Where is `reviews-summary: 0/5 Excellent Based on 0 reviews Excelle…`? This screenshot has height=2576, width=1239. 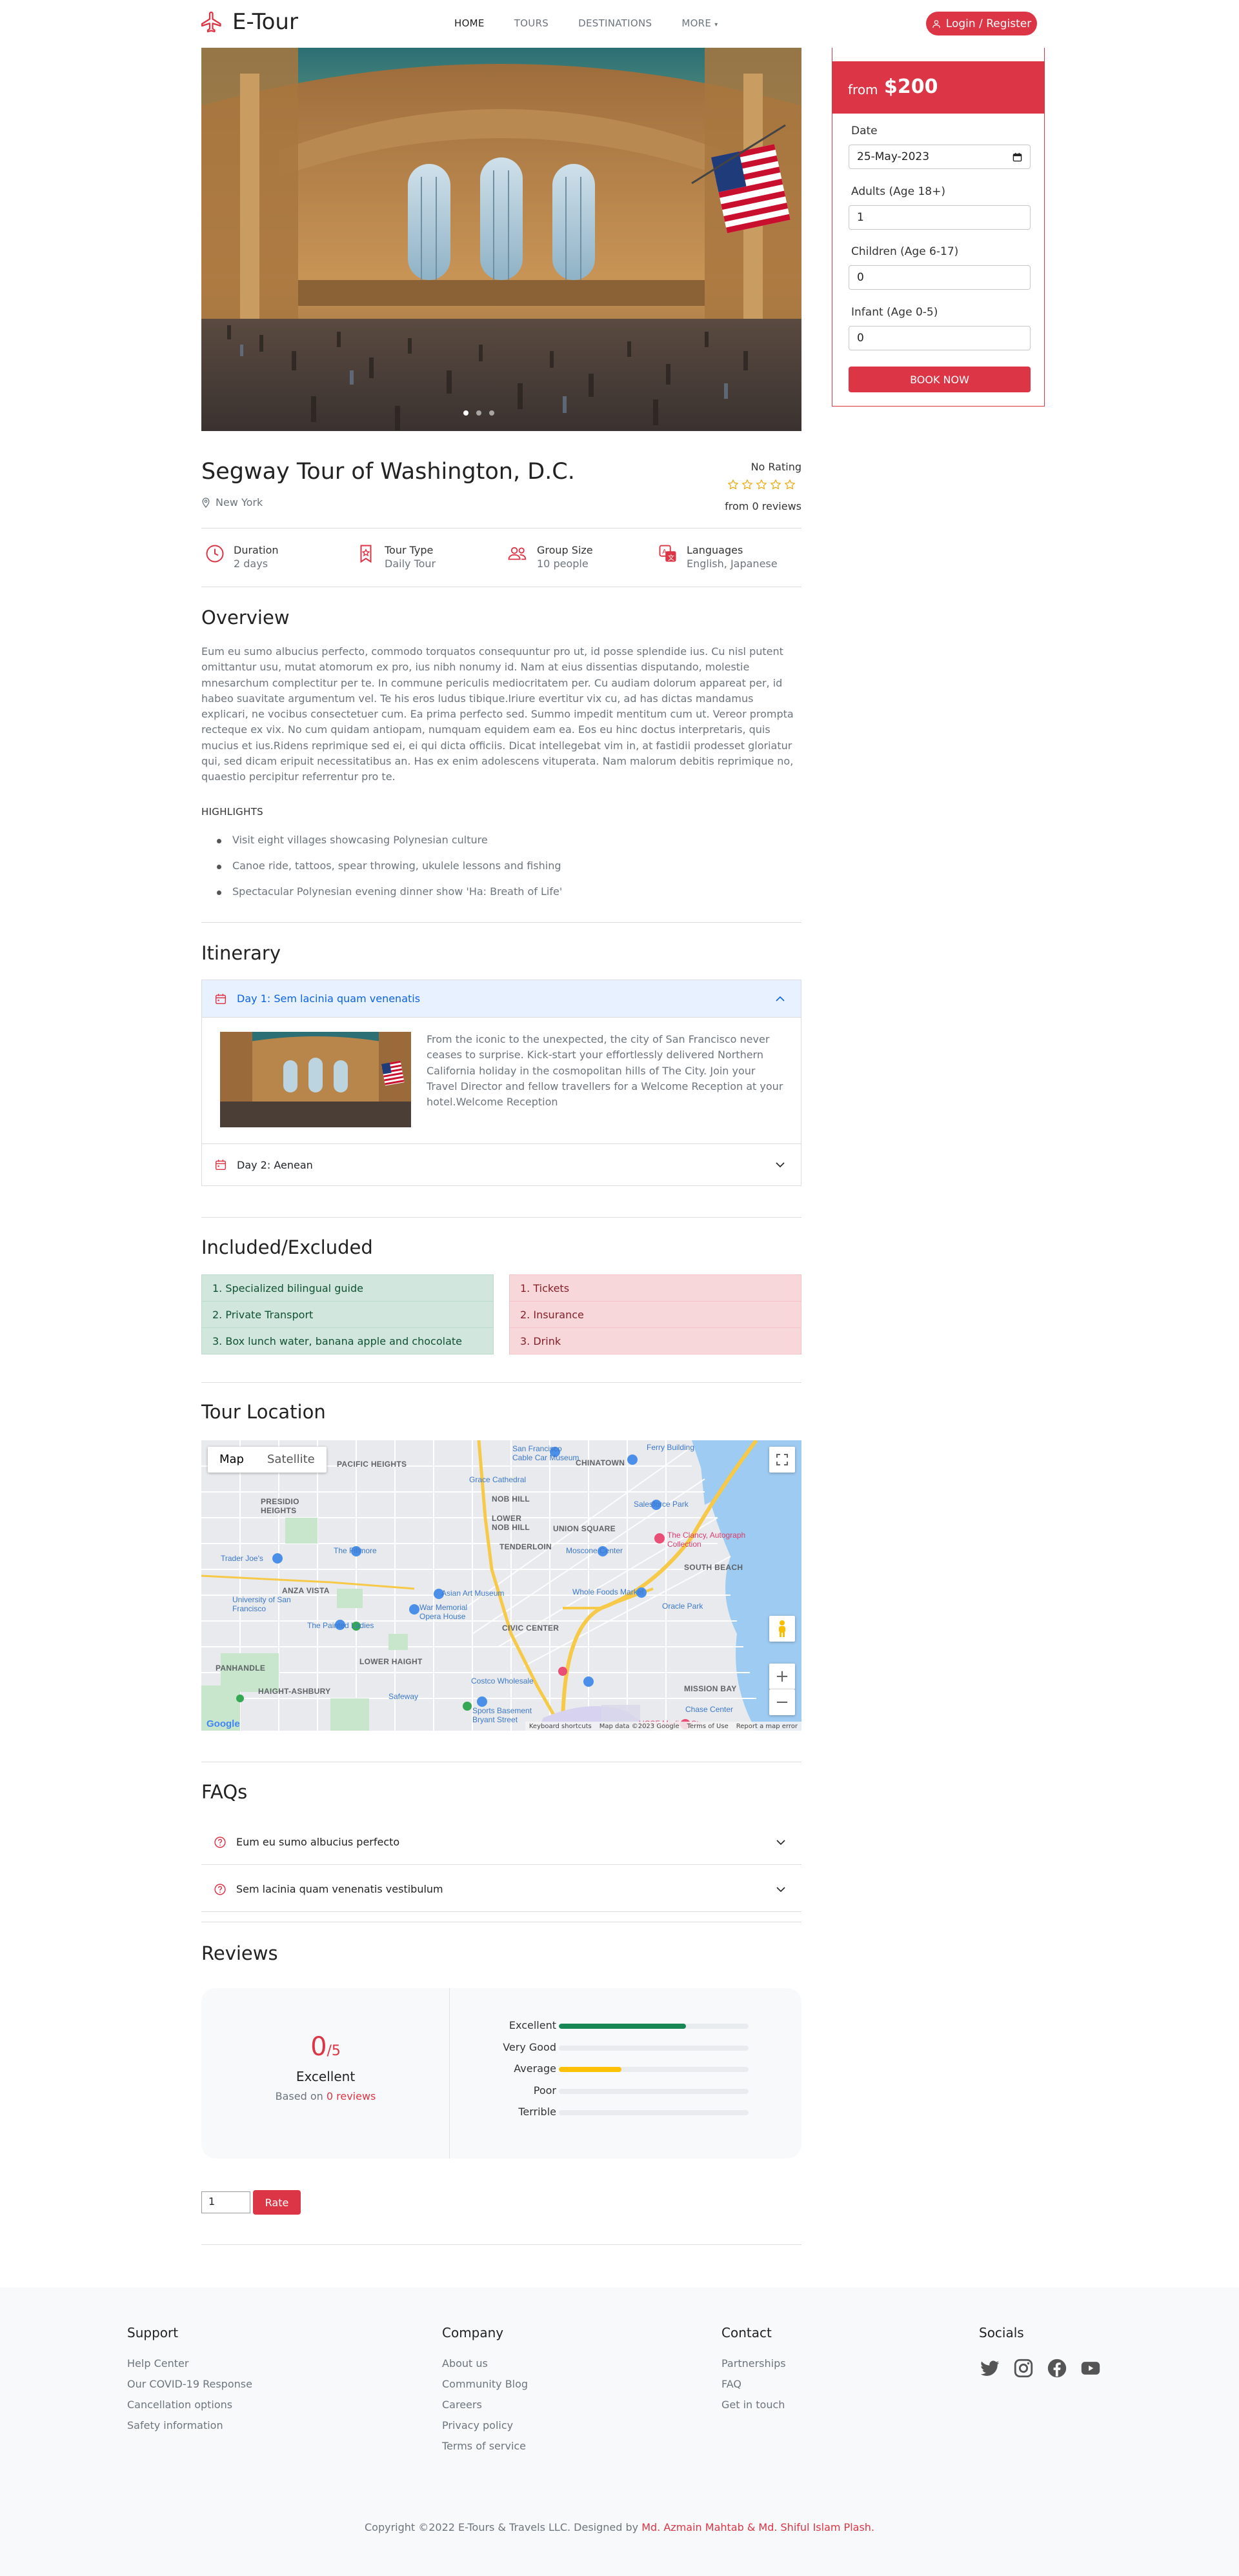
reviews-summary: 0/5 Excellent Based on 0 reviews Excelle… is located at coordinates (501, 2073).